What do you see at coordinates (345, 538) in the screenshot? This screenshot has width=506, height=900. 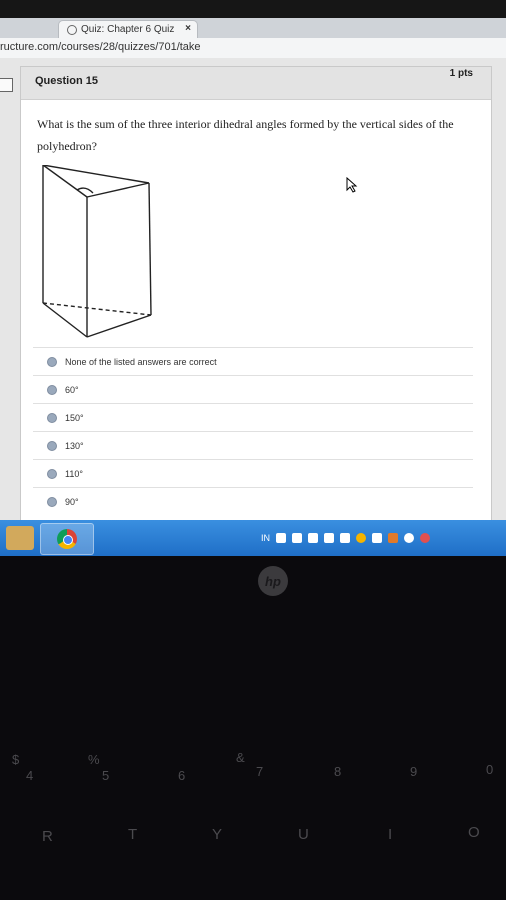 I see `bluetooth-icon` at bounding box center [345, 538].